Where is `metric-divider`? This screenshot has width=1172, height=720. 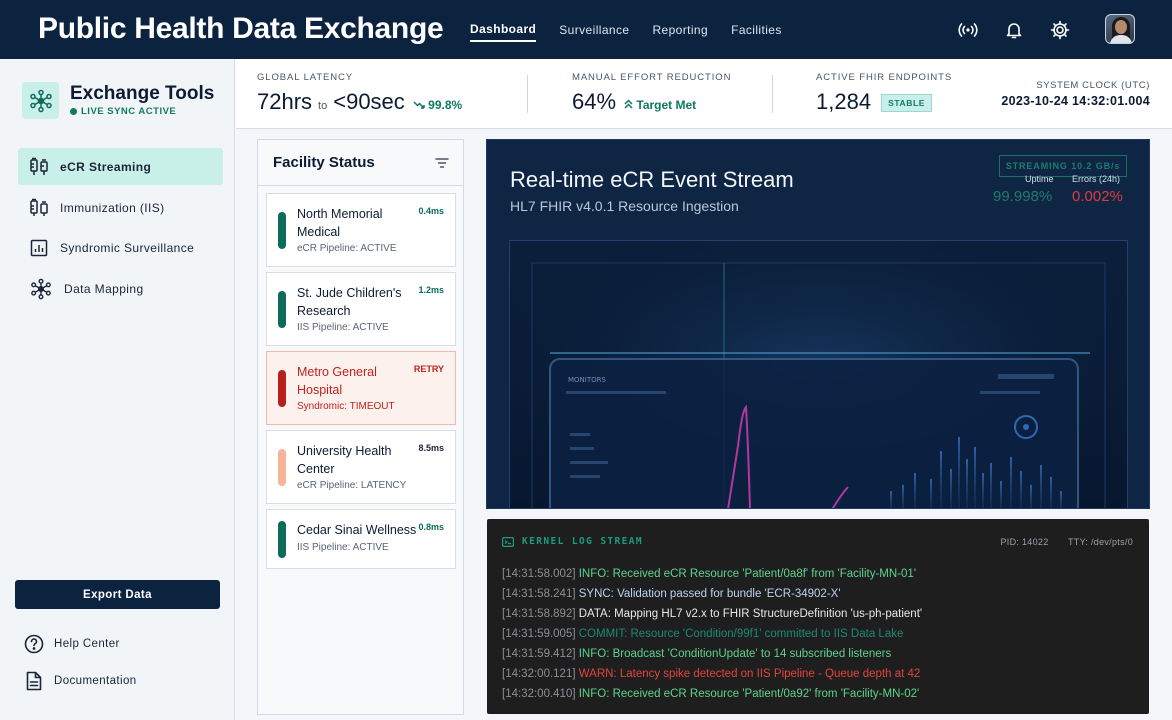 metric-divider is located at coordinates (772, 94).